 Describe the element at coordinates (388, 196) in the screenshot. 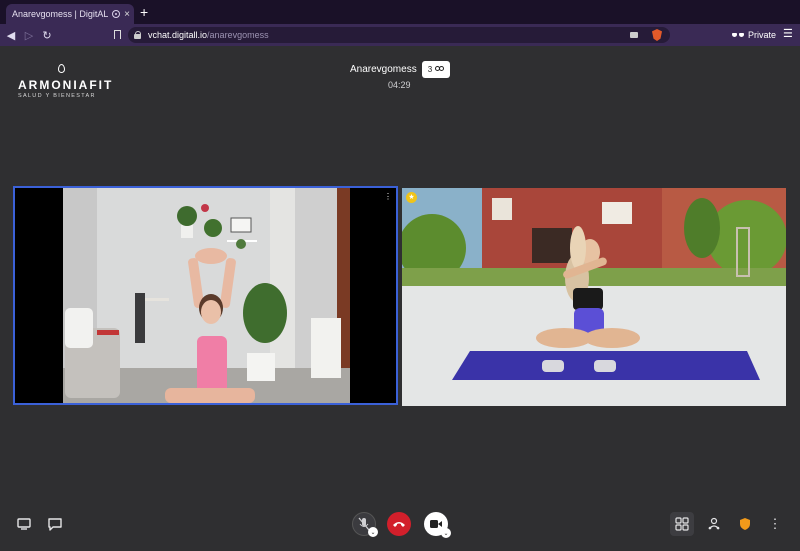

I see `tile-menu-icon: ⋮` at that location.